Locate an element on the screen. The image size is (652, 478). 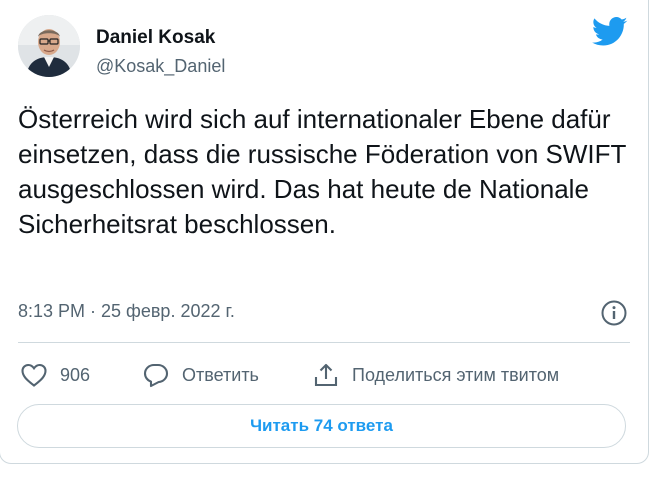
timestamp: 8:13 PM · 25 февр. 2022 г. is located at coordinates (126, 311).